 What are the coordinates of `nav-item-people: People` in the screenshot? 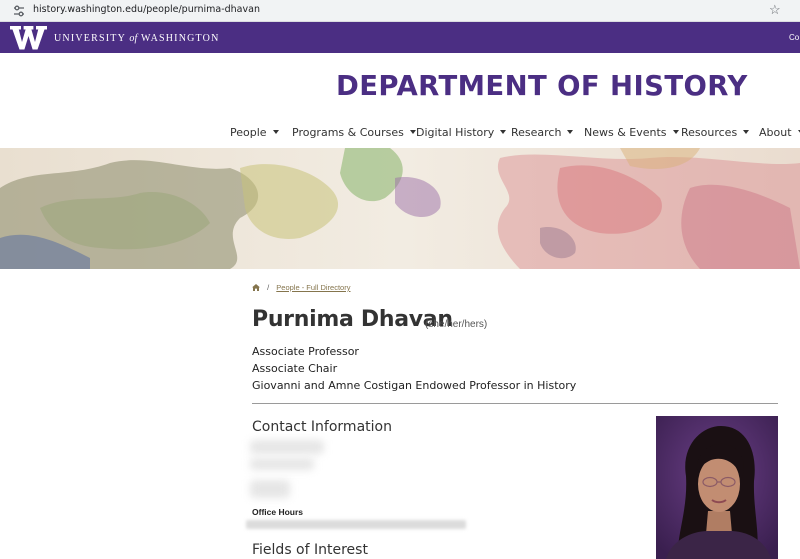 It's located at (254, 132).